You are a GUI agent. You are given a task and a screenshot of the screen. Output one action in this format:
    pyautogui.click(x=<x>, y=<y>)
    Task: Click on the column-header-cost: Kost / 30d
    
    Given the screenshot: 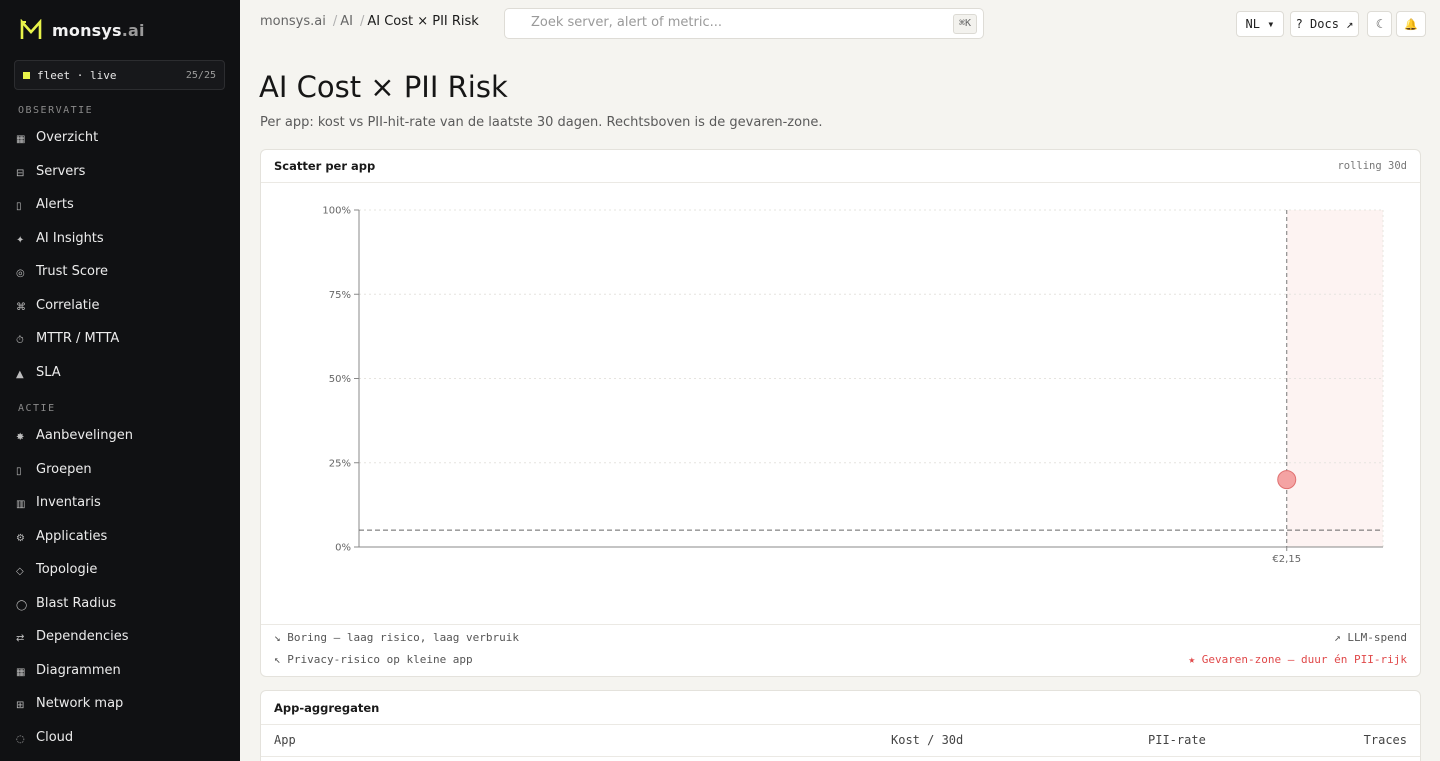 What is the action you would take?
    pyautogui.click(x=927, y=740)
    